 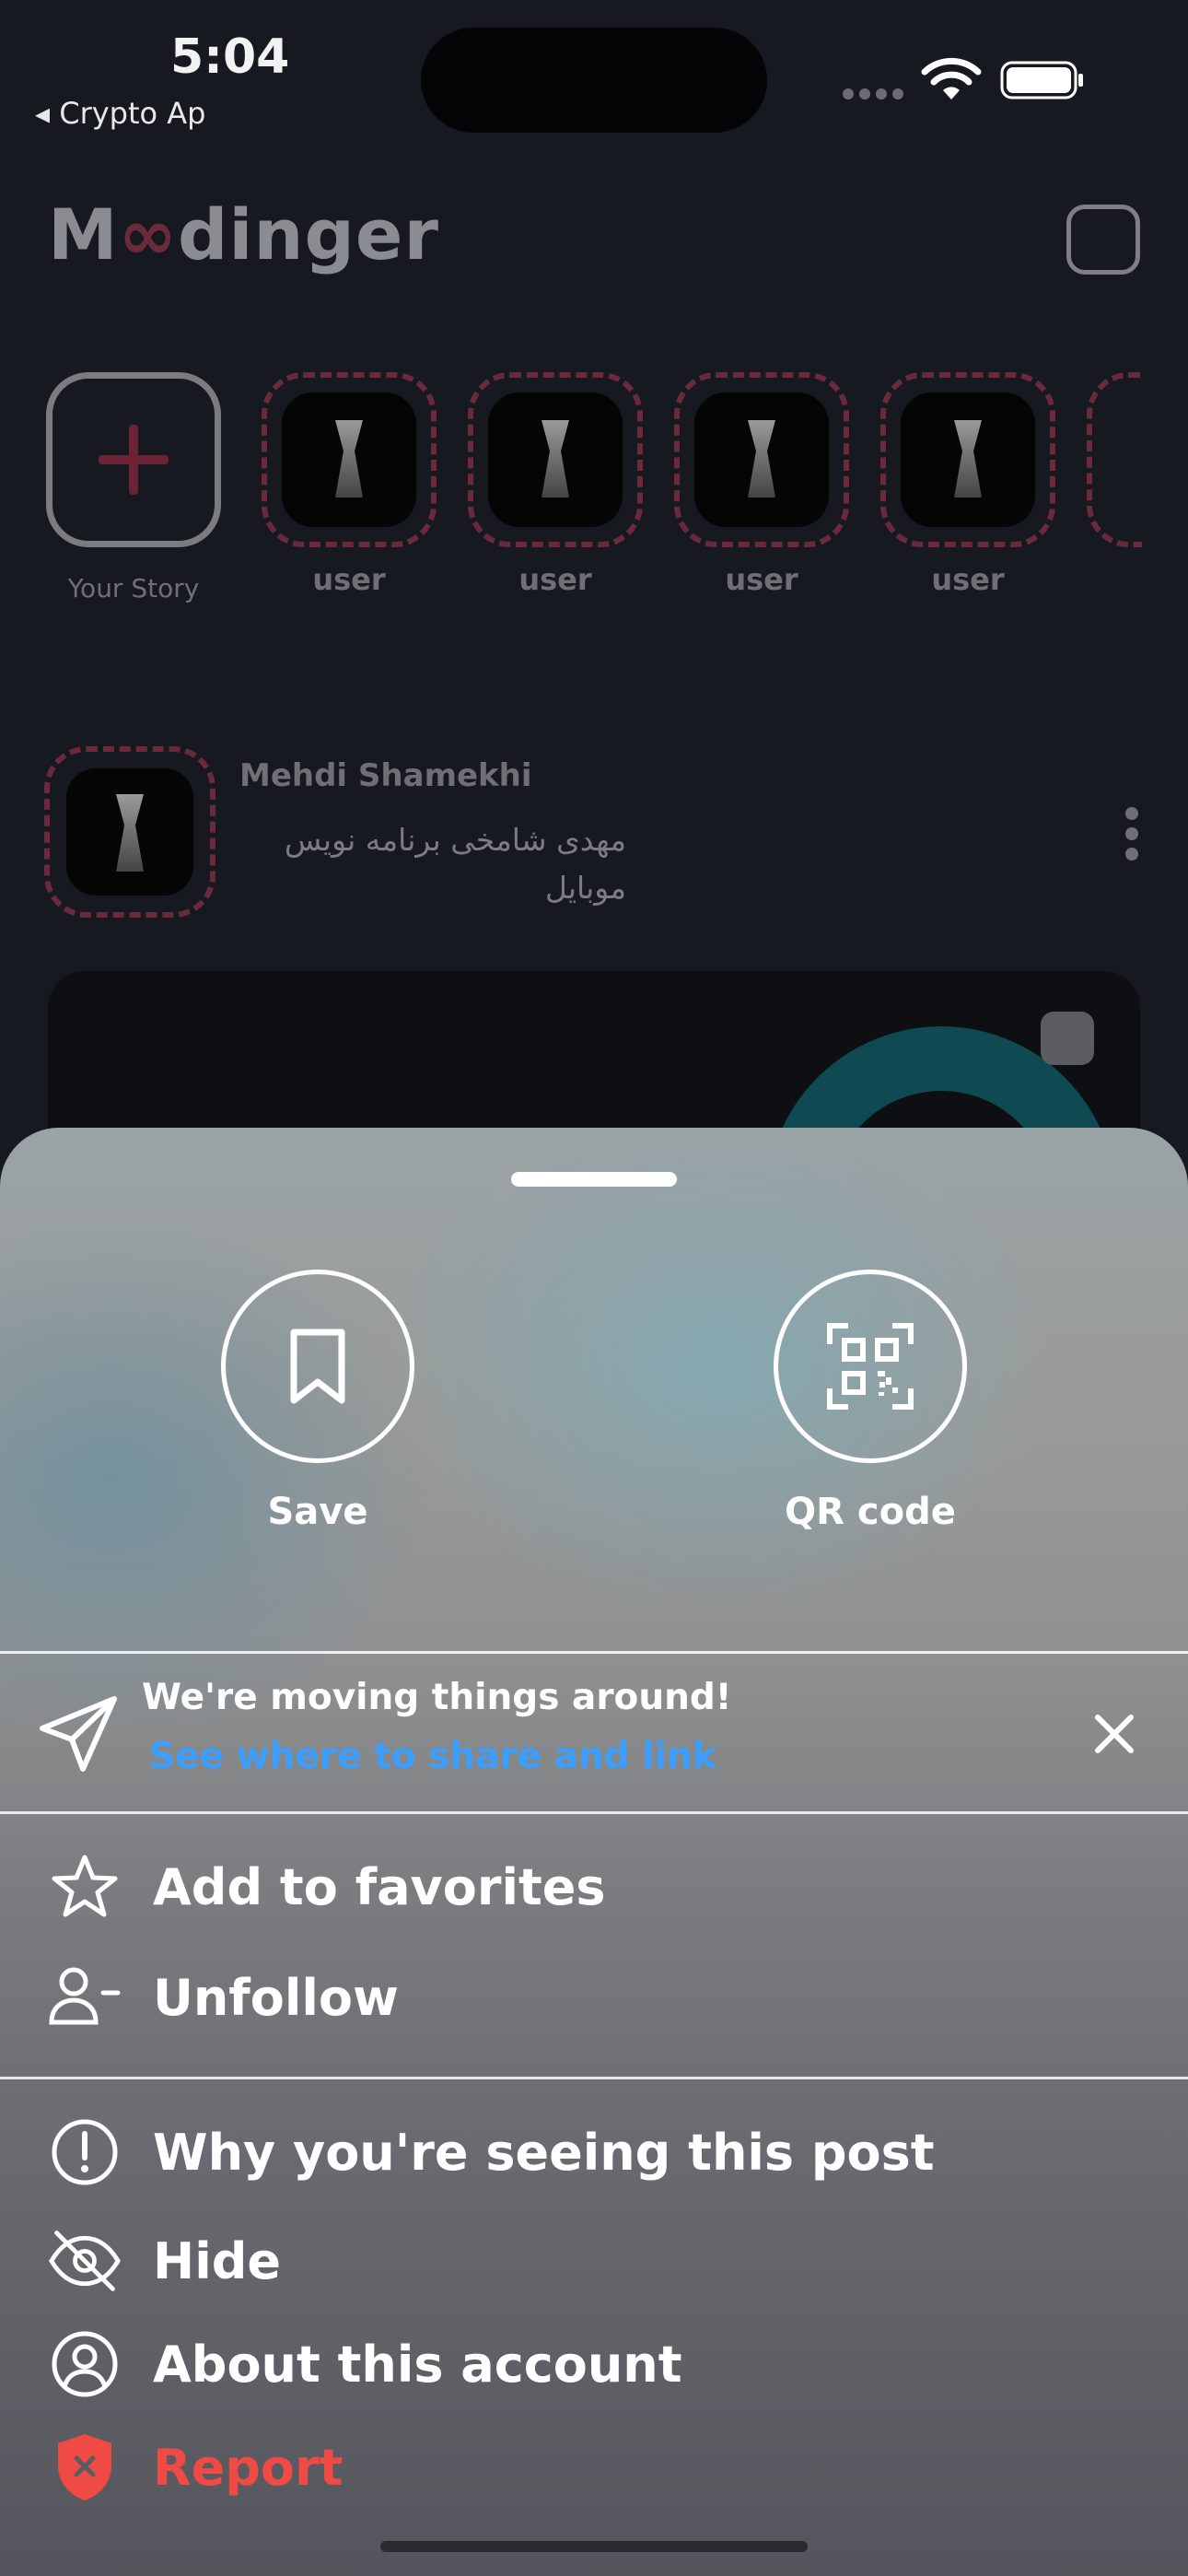 I want to click on add-to-favorites-label: Add to favorites, so click(x=379, y=1886).